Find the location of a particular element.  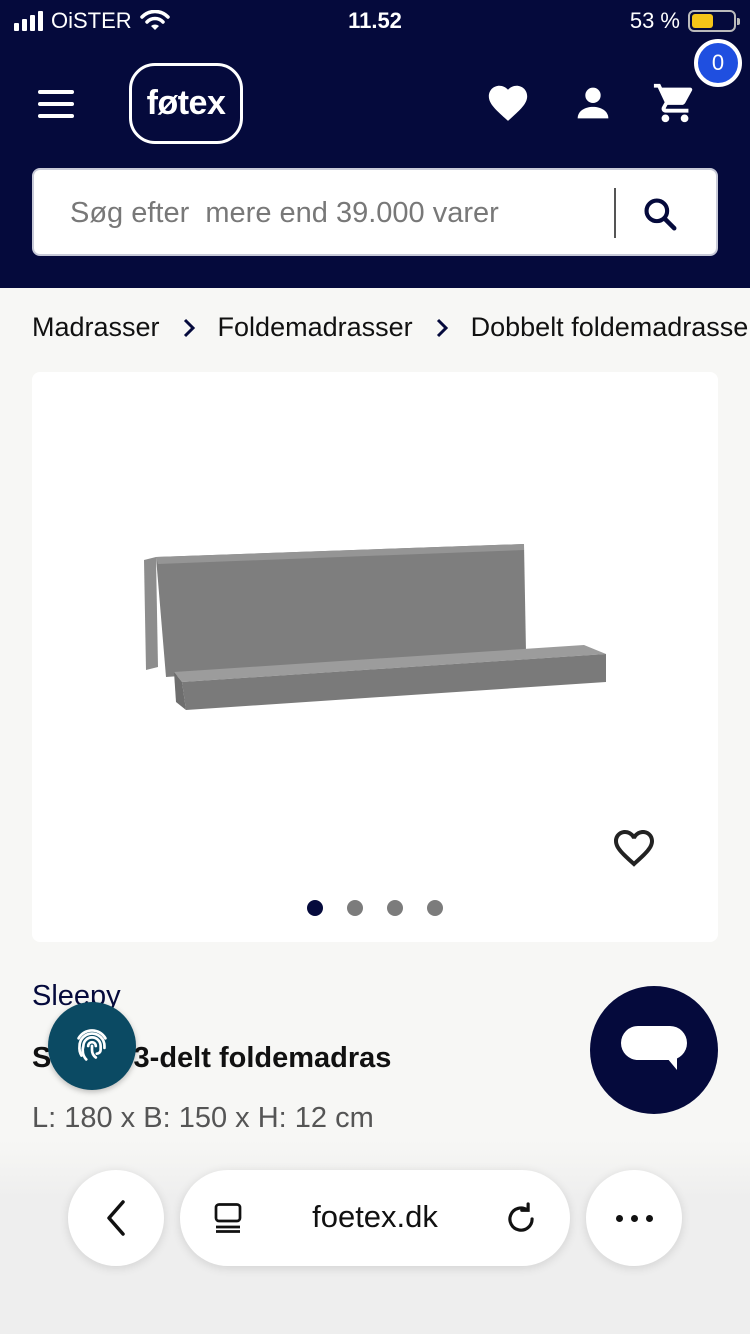

status-bar: OiSTER 11.52 53 % is located at coordinates (375, 20).